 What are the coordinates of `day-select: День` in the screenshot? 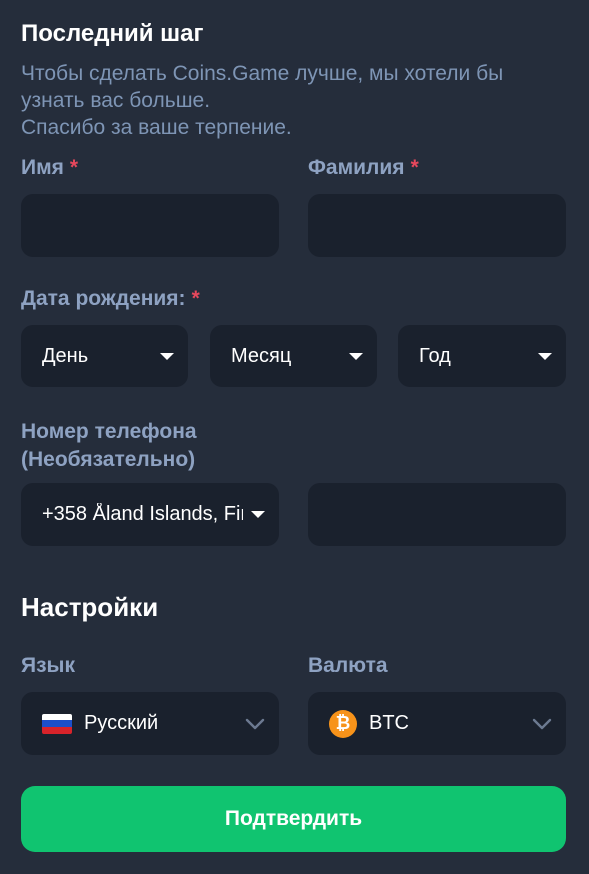 It's located at (104, 356).